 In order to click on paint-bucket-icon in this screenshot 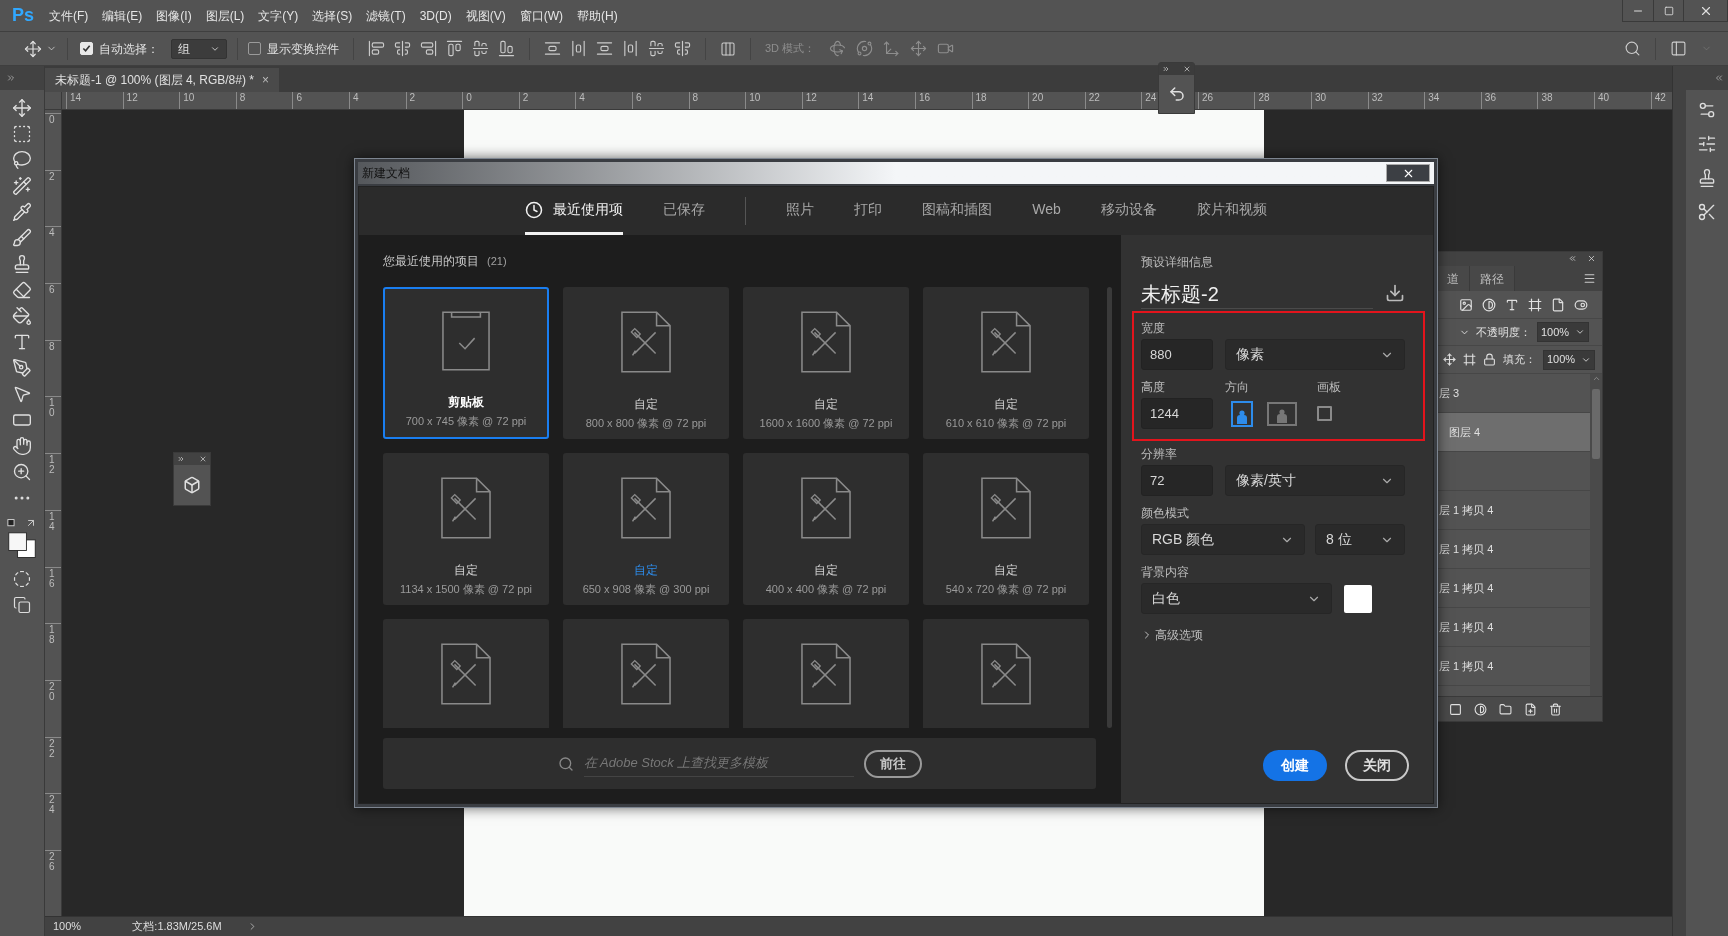, I will do `click(22, 316)`.